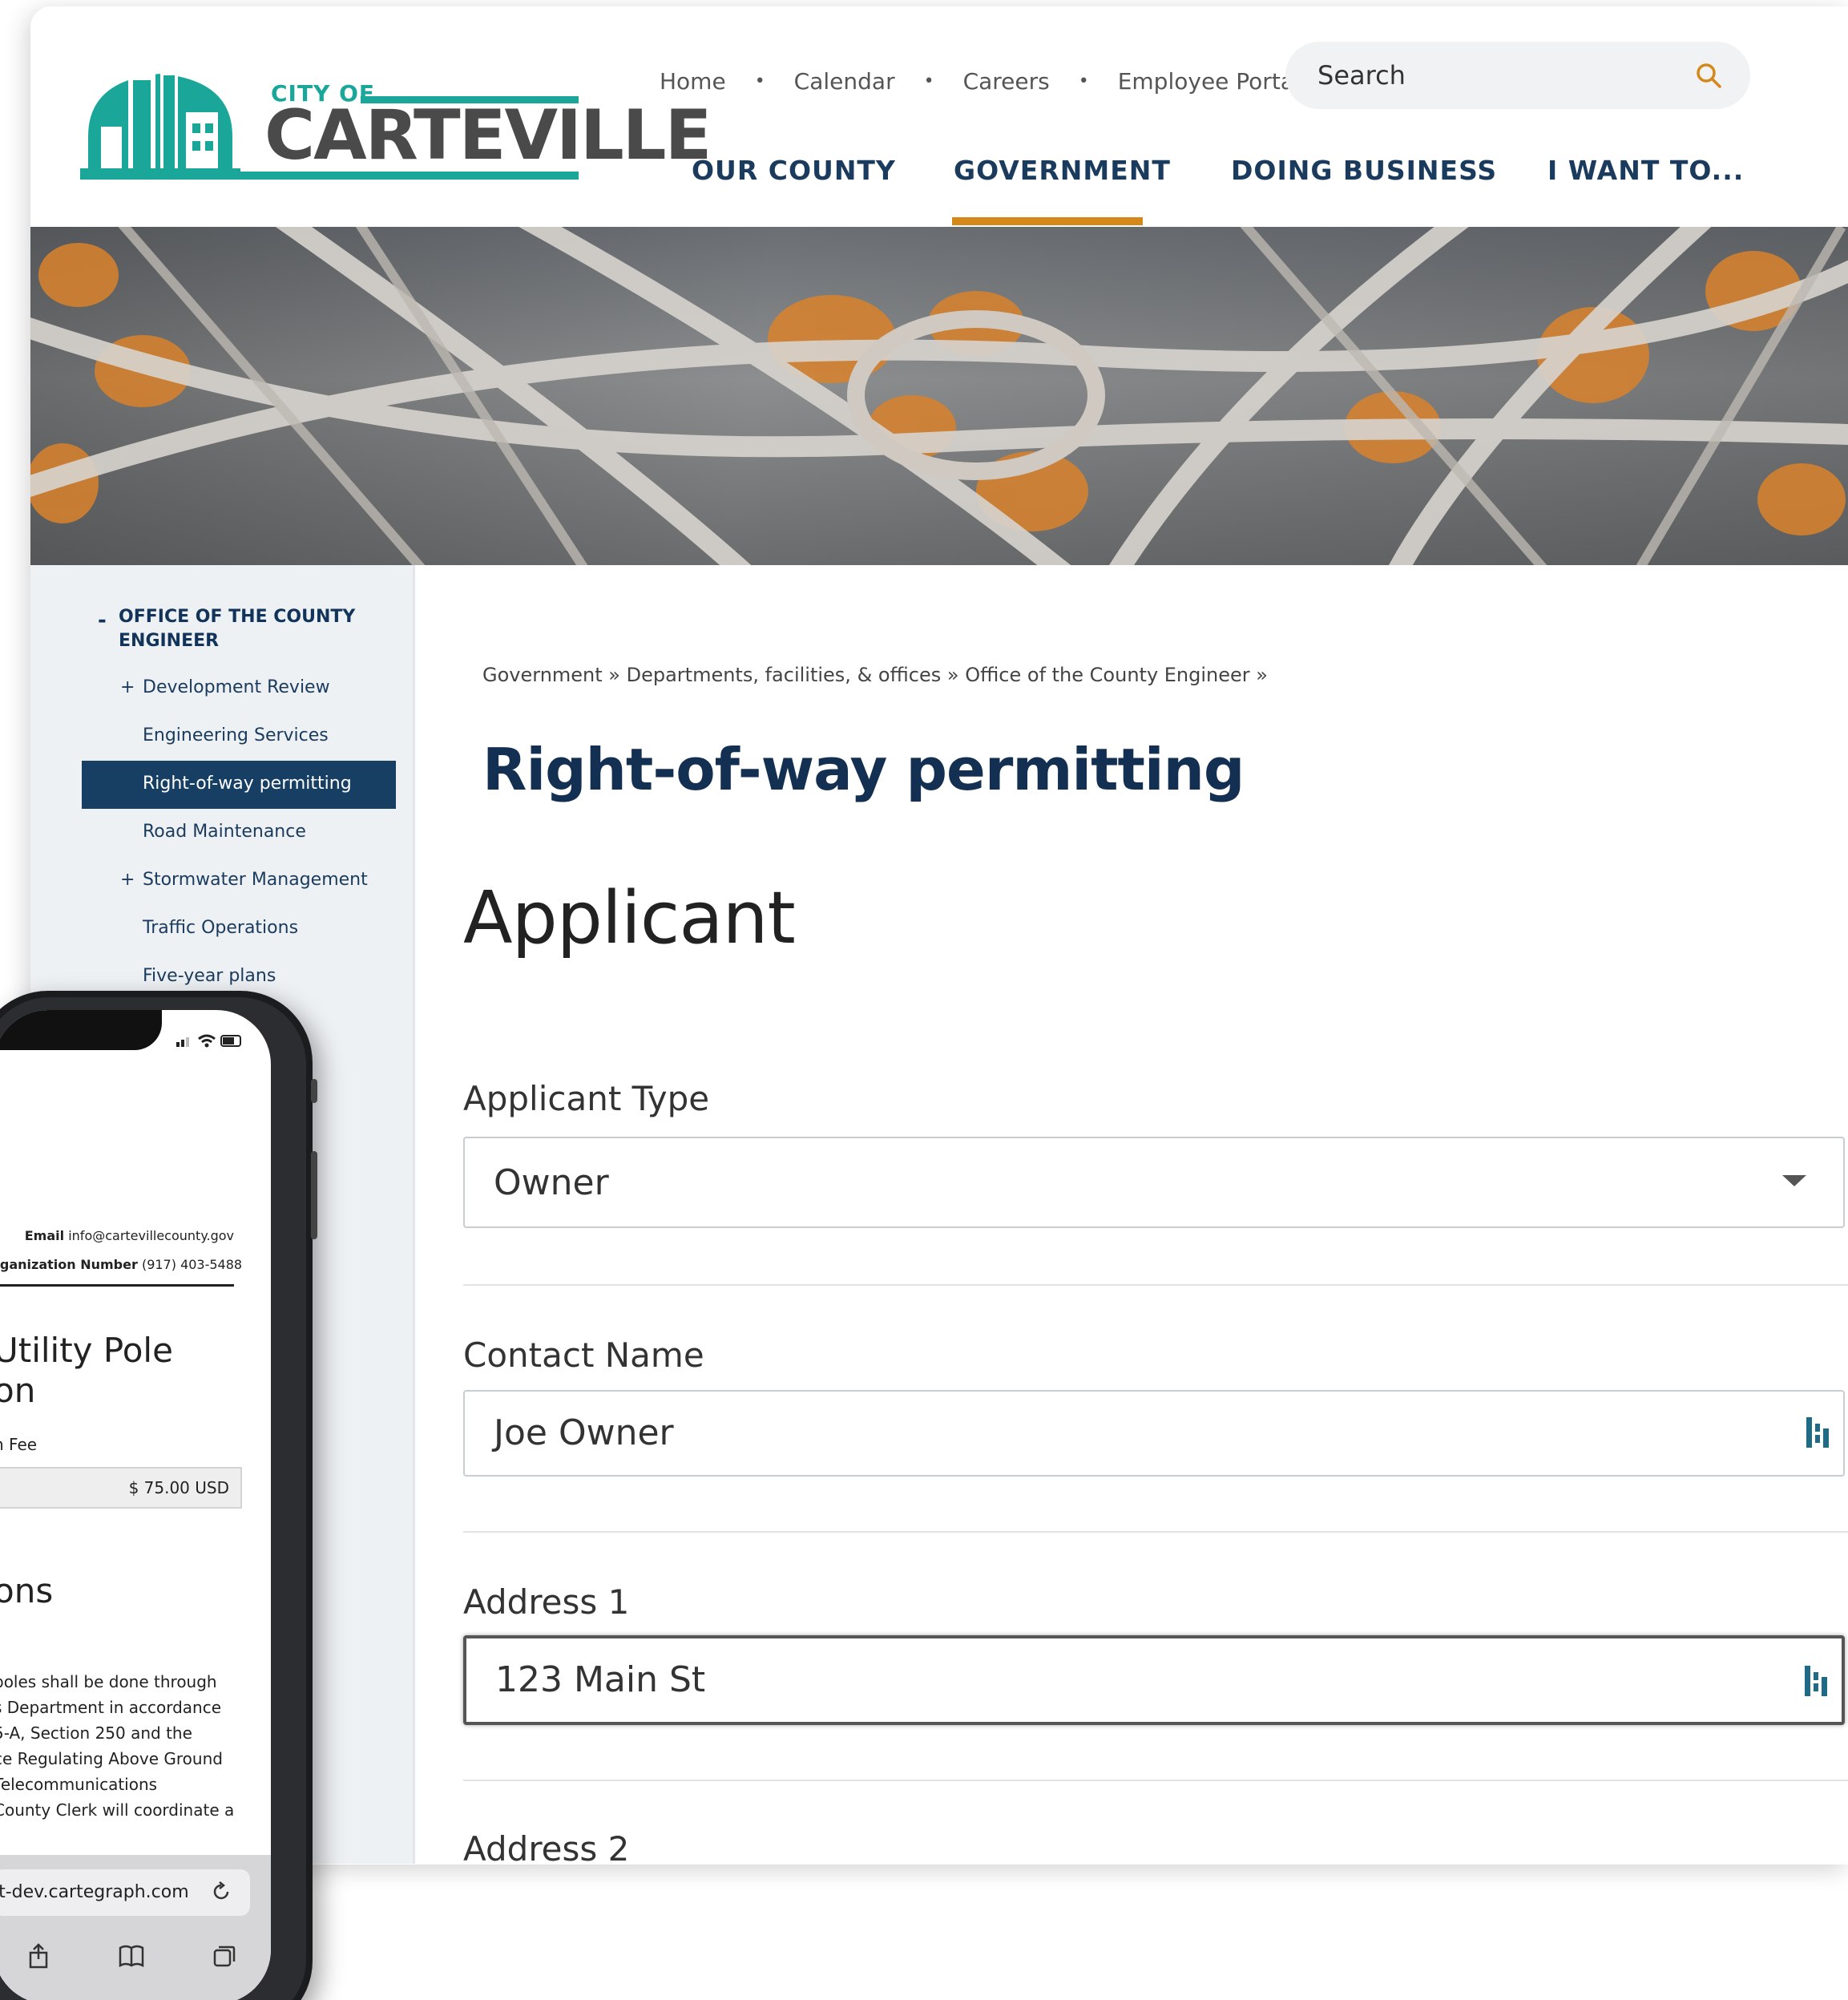  Describe the element at coordinates (1794, 1181) in the screenshot. I see `chevron-down-icon` at that location.